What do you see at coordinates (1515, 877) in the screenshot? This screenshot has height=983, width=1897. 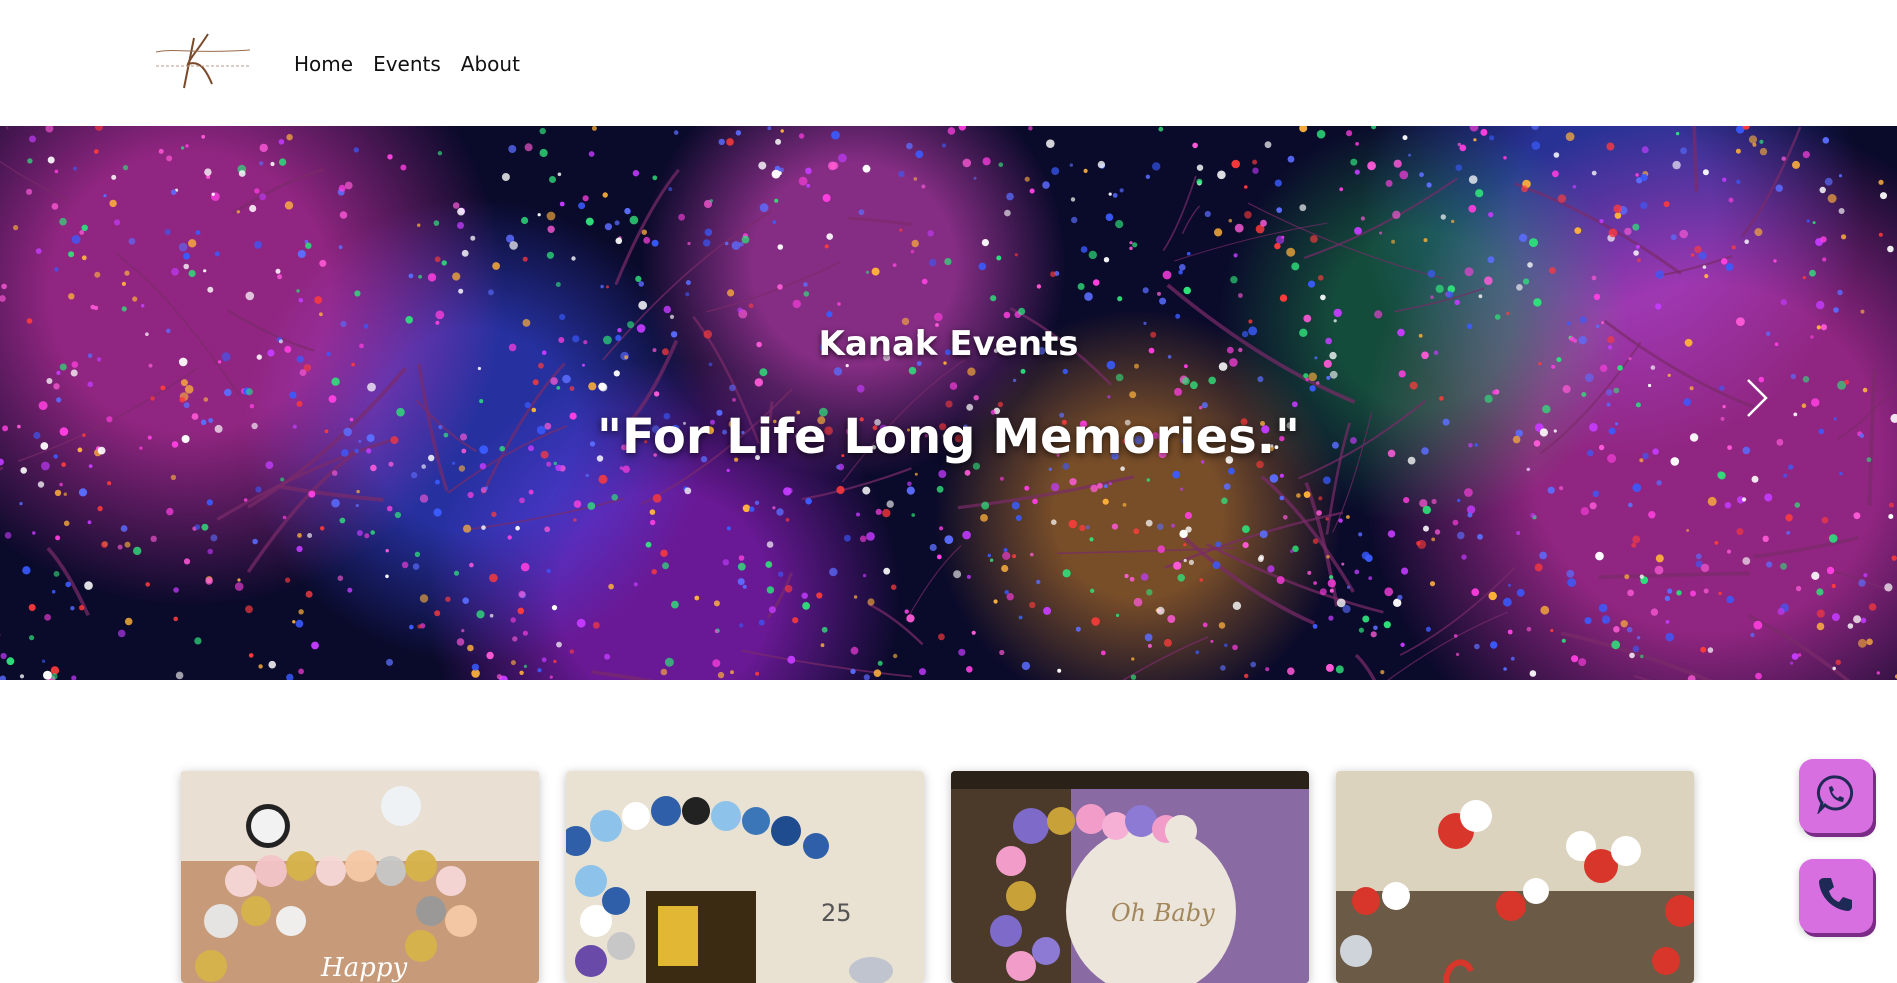 I see `event-card-love-decor` at bounding box center [1515, 877].